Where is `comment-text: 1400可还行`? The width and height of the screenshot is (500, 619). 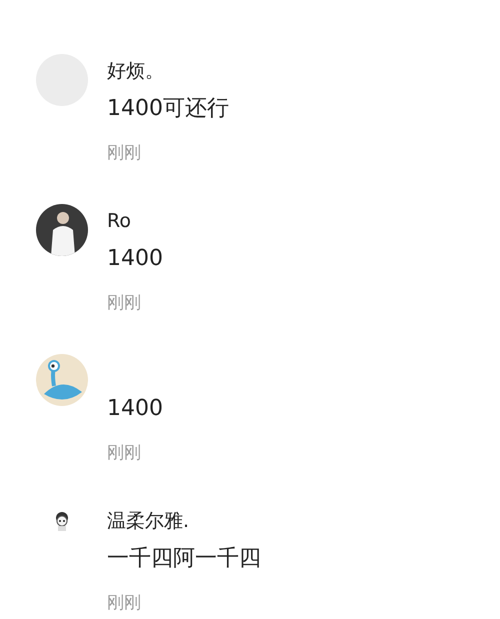 comment-text: 1400可还行 is located at coordinates (168, 108).